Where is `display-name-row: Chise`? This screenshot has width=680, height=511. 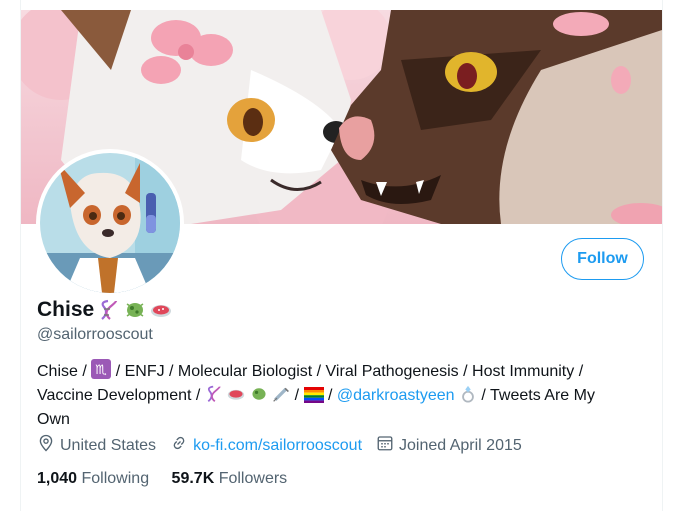 display-name-row: Chise is located at coordinates (104, 310).